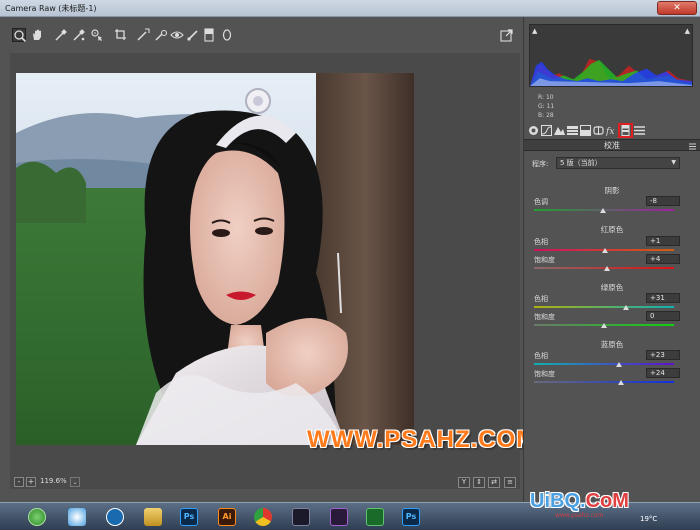  I want to click on photo-watermark: WWW.PSAHZ.COM, so click(422, 439).